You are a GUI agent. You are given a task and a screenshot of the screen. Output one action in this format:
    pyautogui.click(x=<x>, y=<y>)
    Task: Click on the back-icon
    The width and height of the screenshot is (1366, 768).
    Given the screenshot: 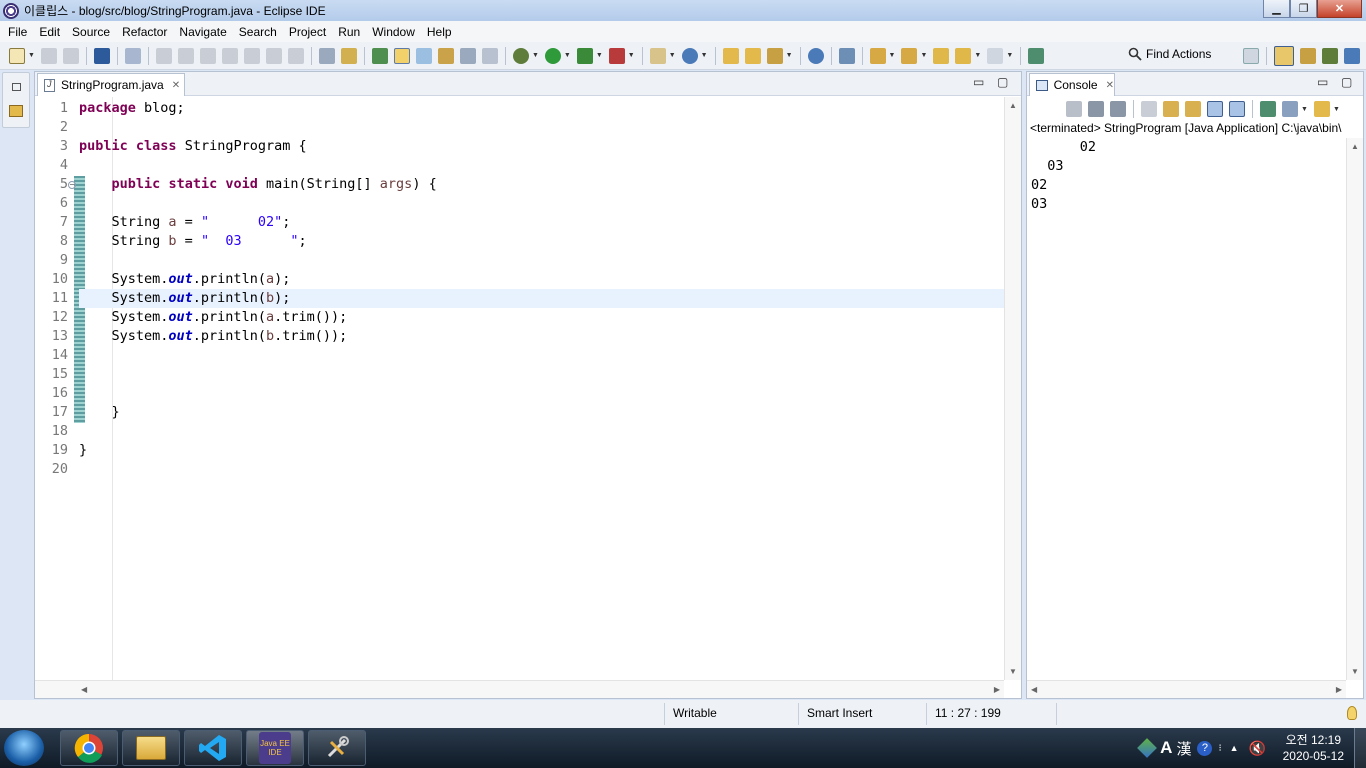 What is the action you would take?
    pyautogui.click(x=963, y=55)
    